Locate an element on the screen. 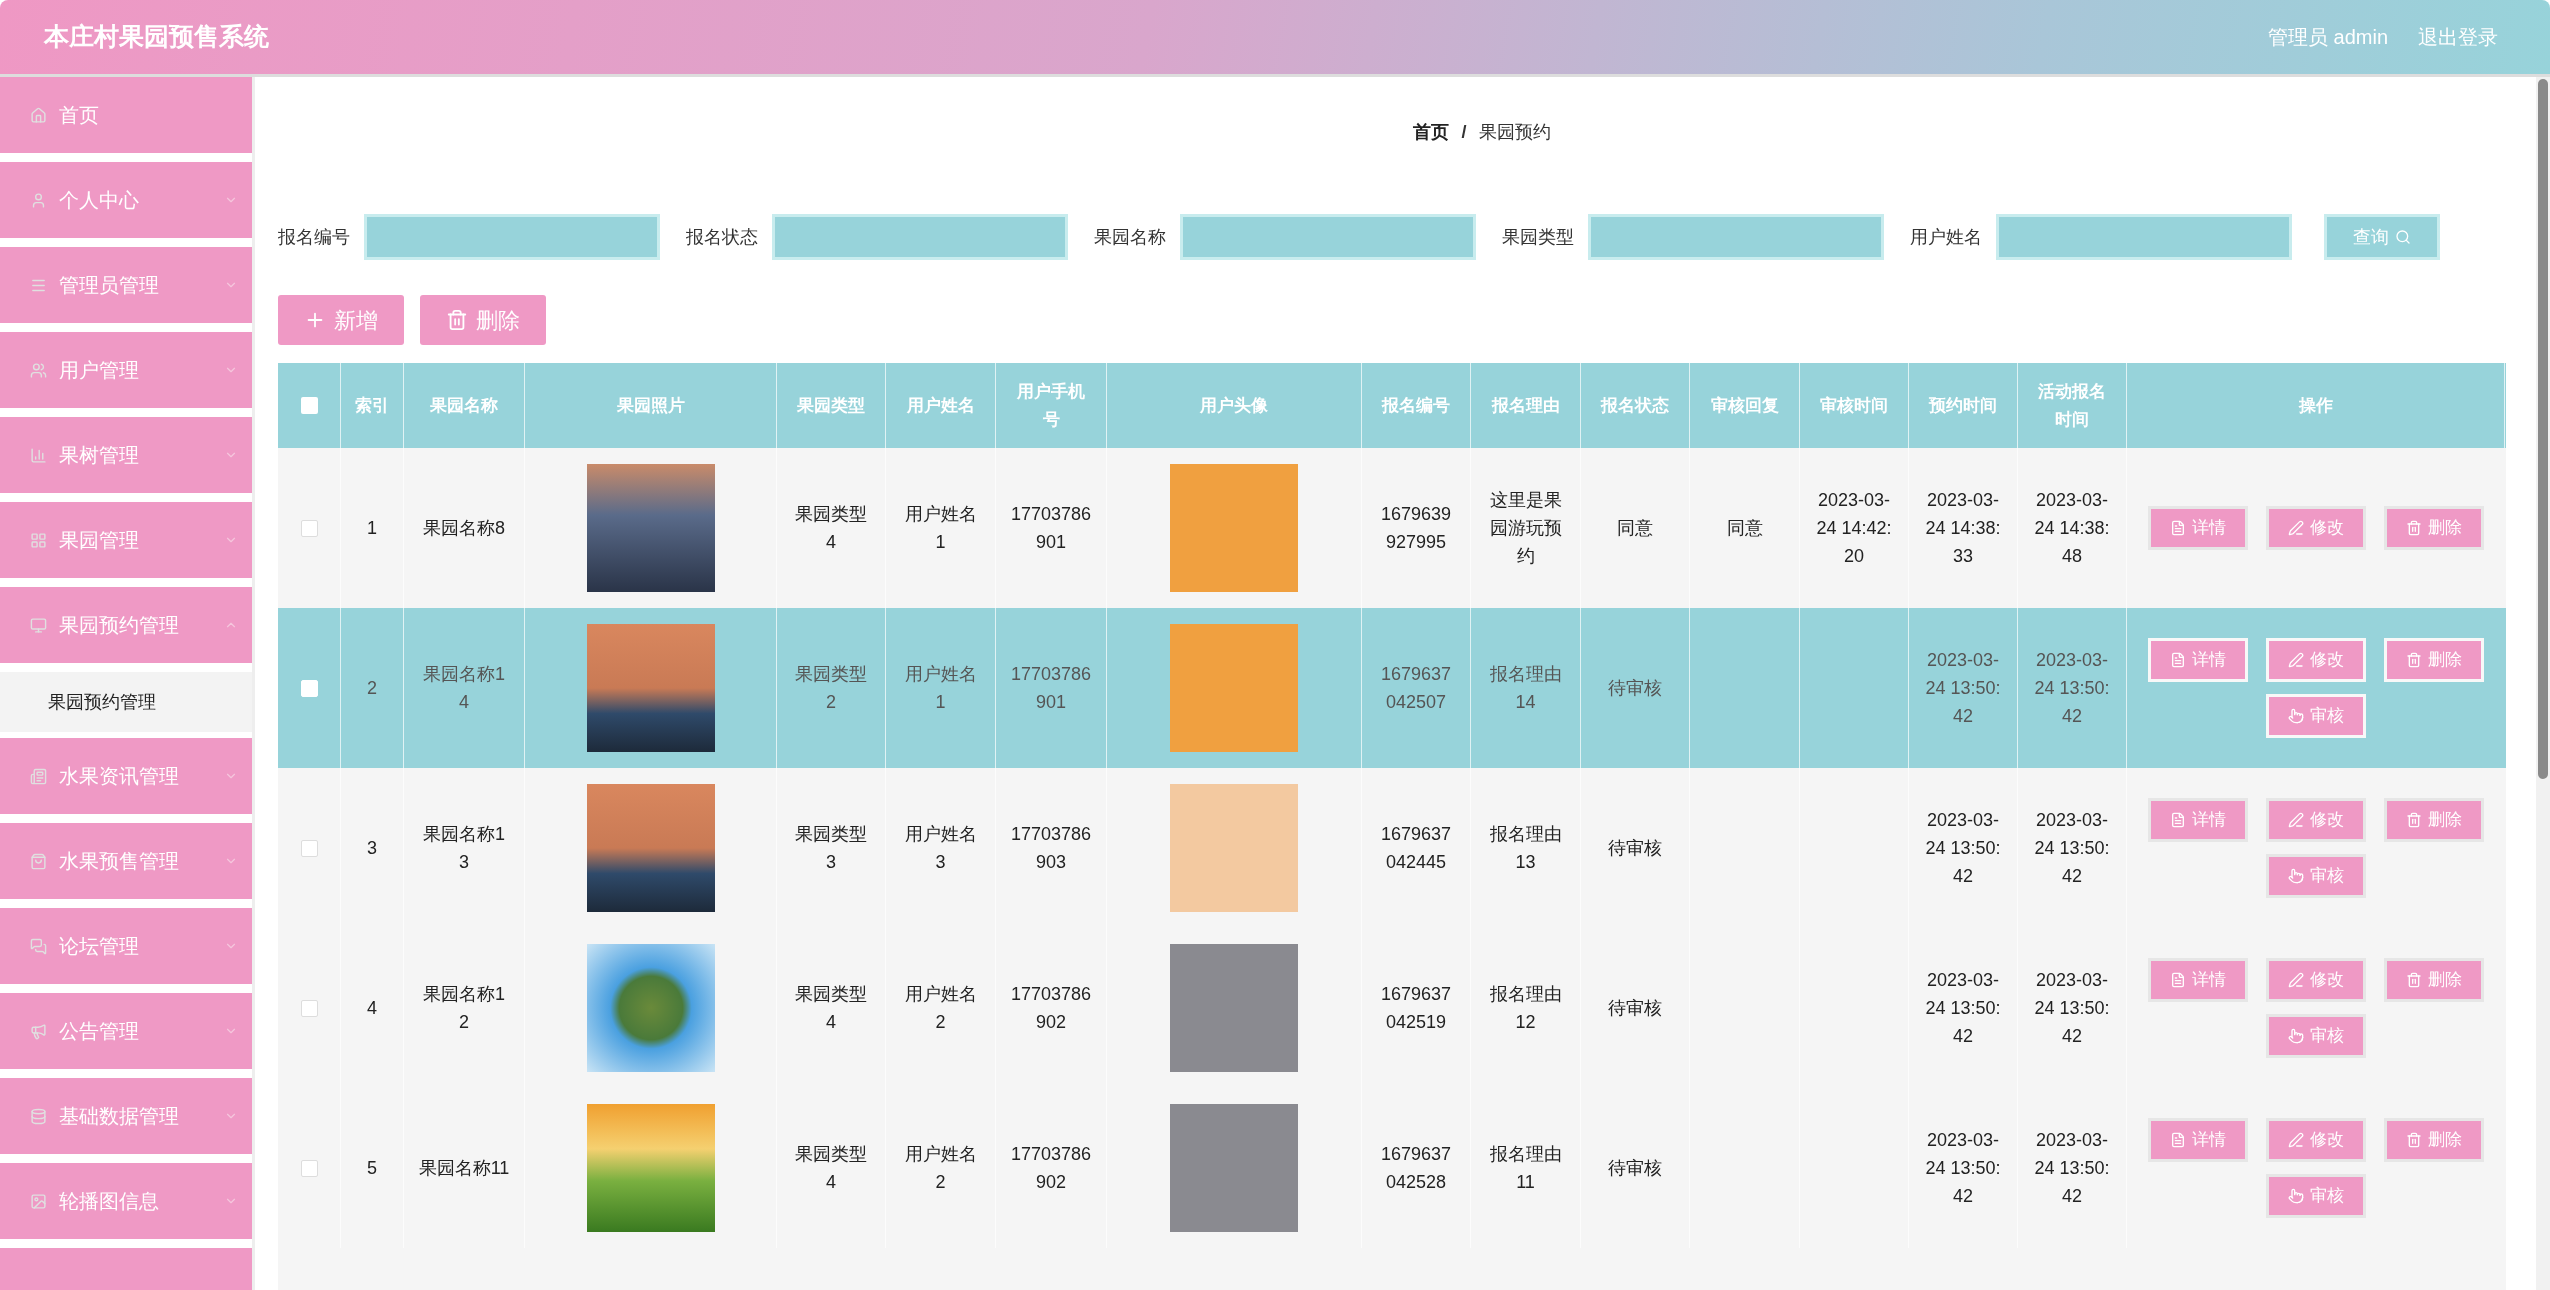  sidebar-menu-item: 果园预约管理 is located at coordinates (126, 626).